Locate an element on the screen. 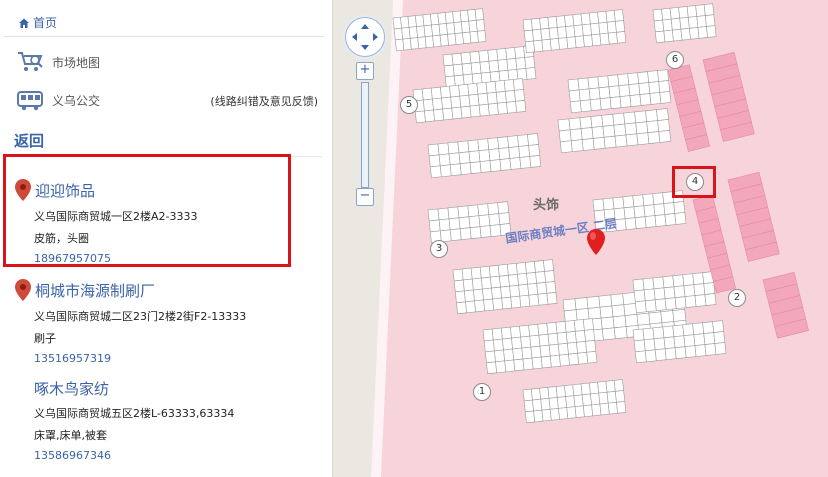 This screenshot has width=828, height=477. nav-market-map: 市场地图 is located at coordinates (58, 62).